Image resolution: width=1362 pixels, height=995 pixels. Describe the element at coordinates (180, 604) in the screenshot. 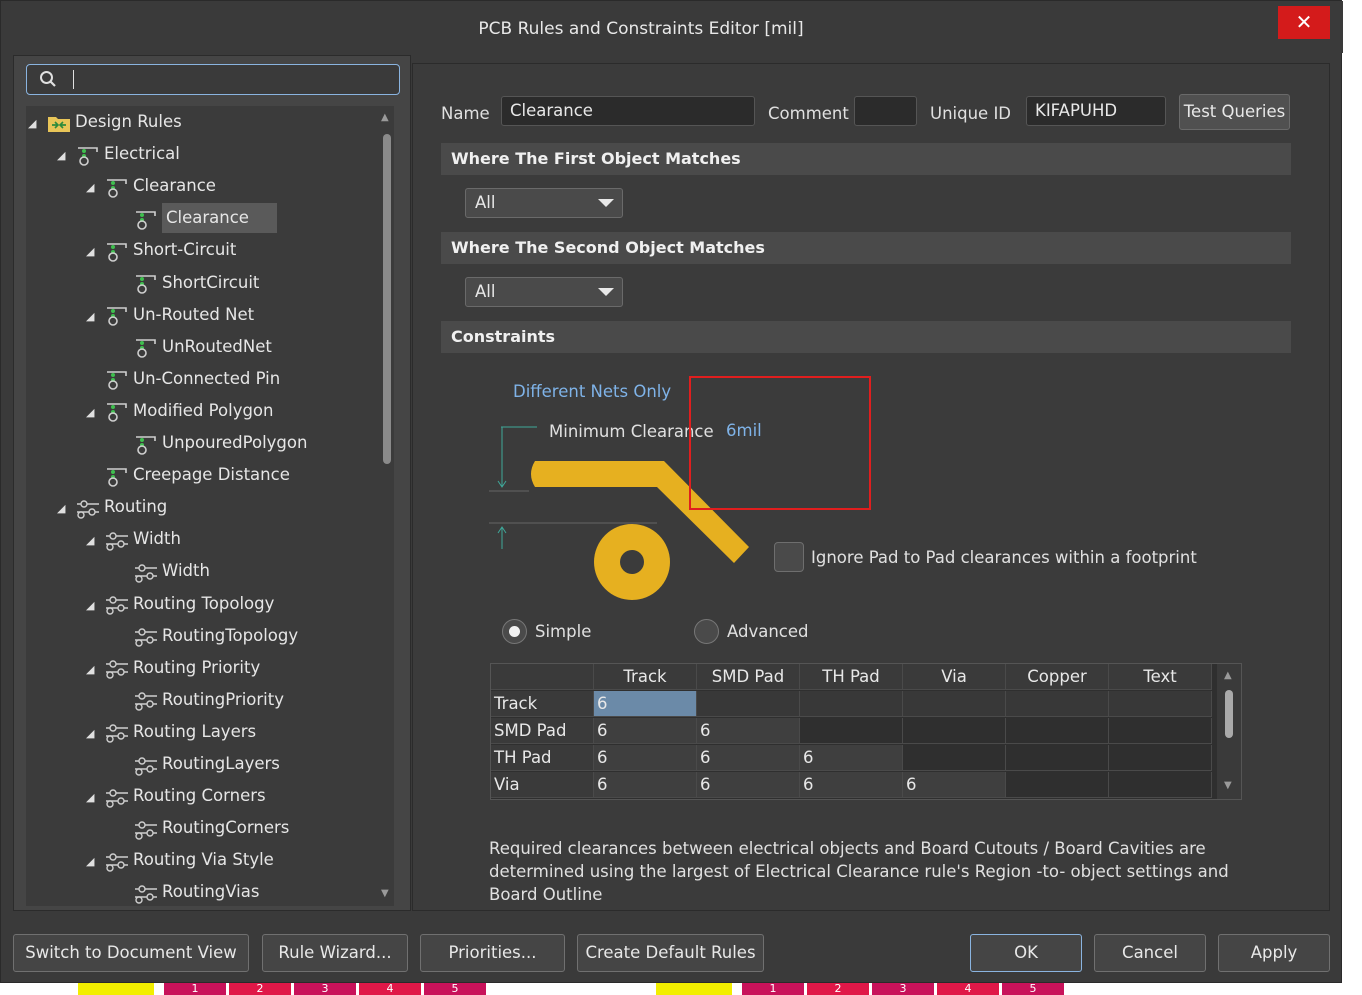

I see `tree-item: ◢ Routing Topology` at that location.